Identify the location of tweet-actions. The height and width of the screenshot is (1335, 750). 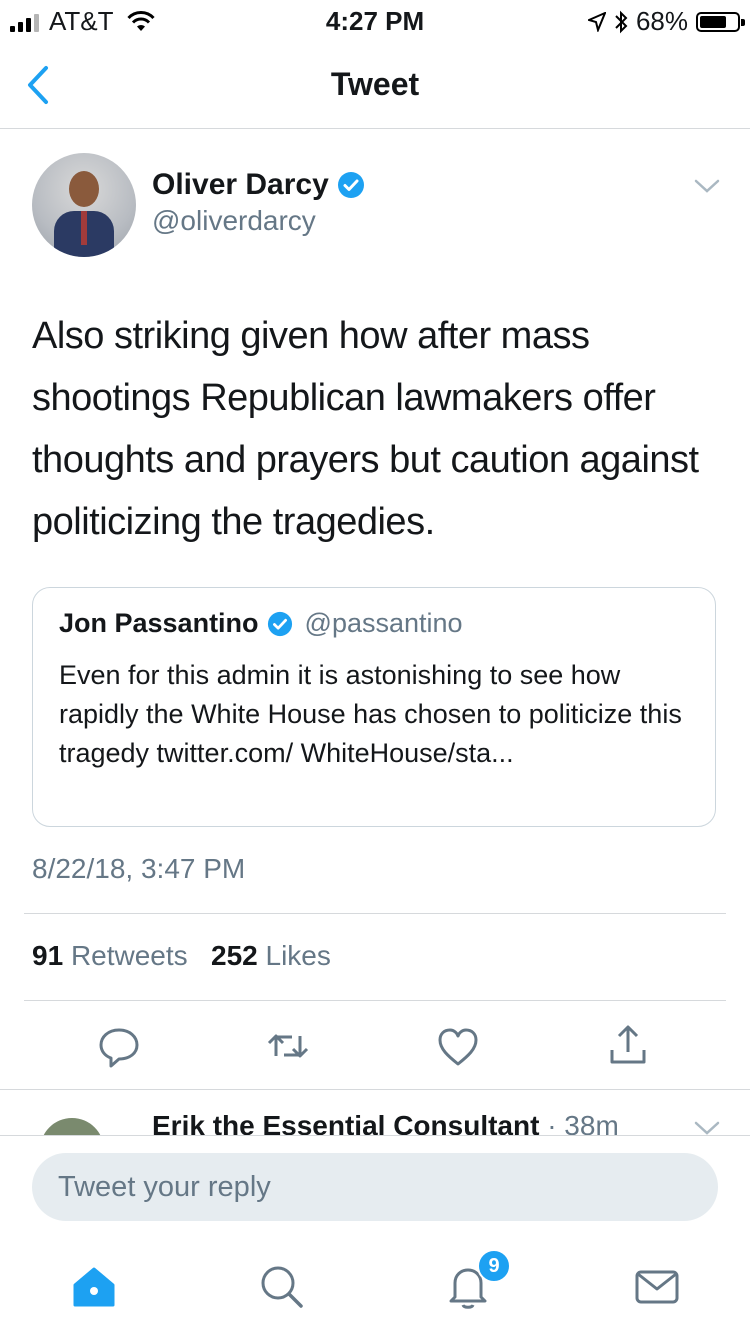
(375, 1050).